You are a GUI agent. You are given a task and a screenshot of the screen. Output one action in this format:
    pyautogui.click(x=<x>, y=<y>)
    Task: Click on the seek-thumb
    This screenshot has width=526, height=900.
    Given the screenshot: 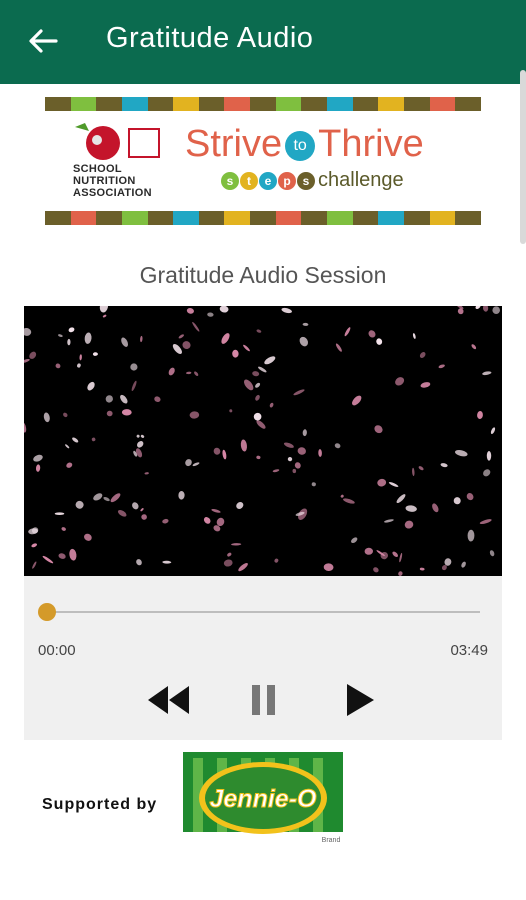 What is the action you would take?
    pyautogui.click(x=47, y=612)
    